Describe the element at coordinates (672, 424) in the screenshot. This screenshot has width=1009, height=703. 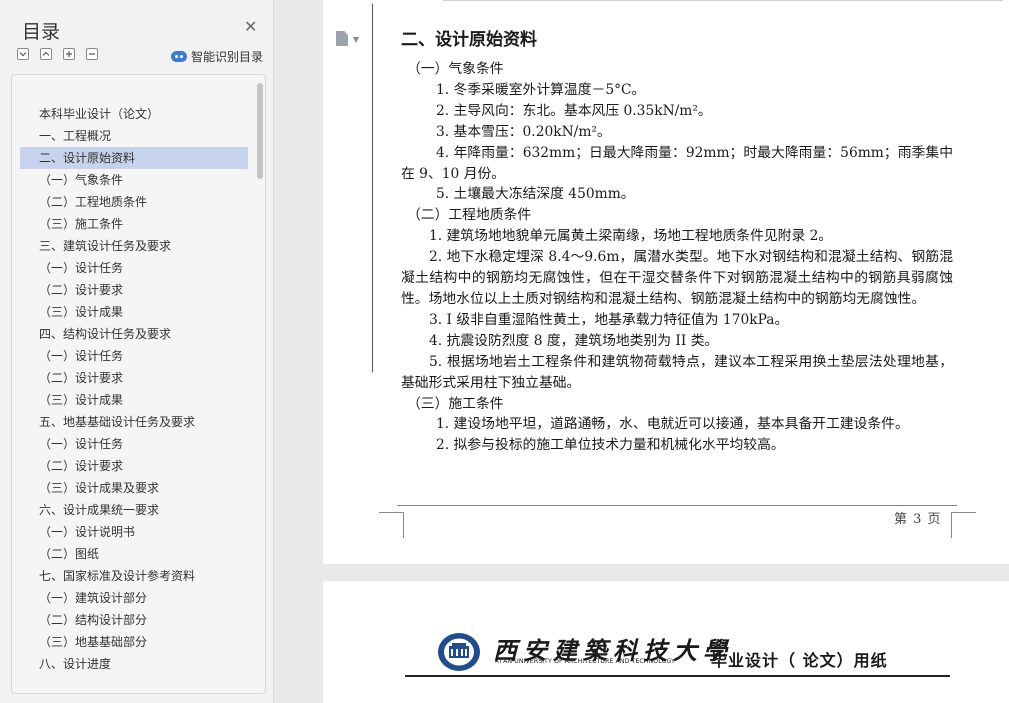
I see `paragraph: 1. 建设场地平坦，道路通畅，水、电就近可以接通，基本具备开工建设条件。` at that location.